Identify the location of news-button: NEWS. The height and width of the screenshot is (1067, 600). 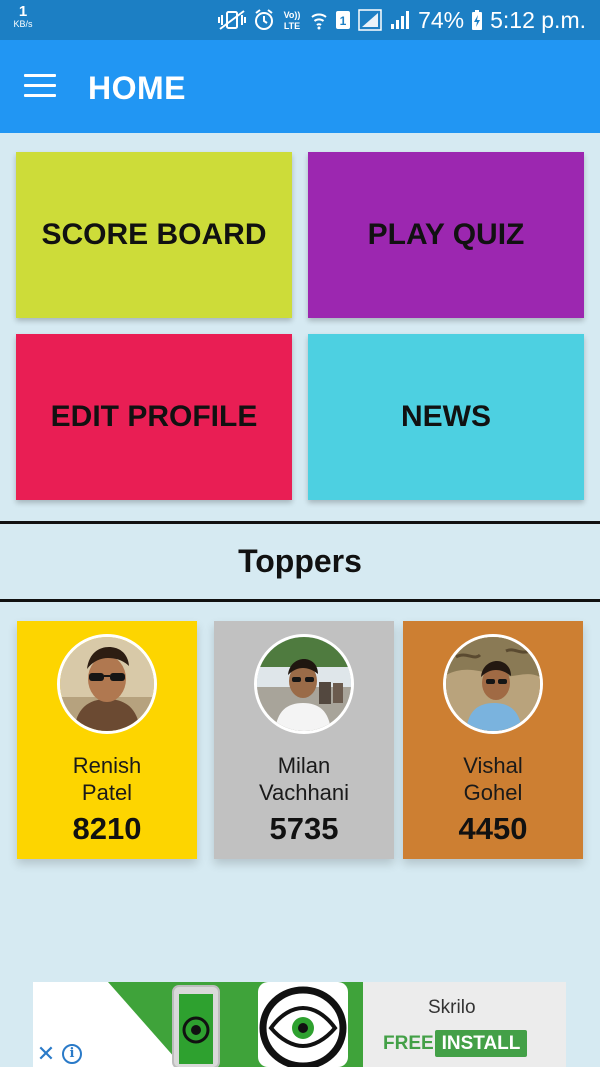
(446, 417).